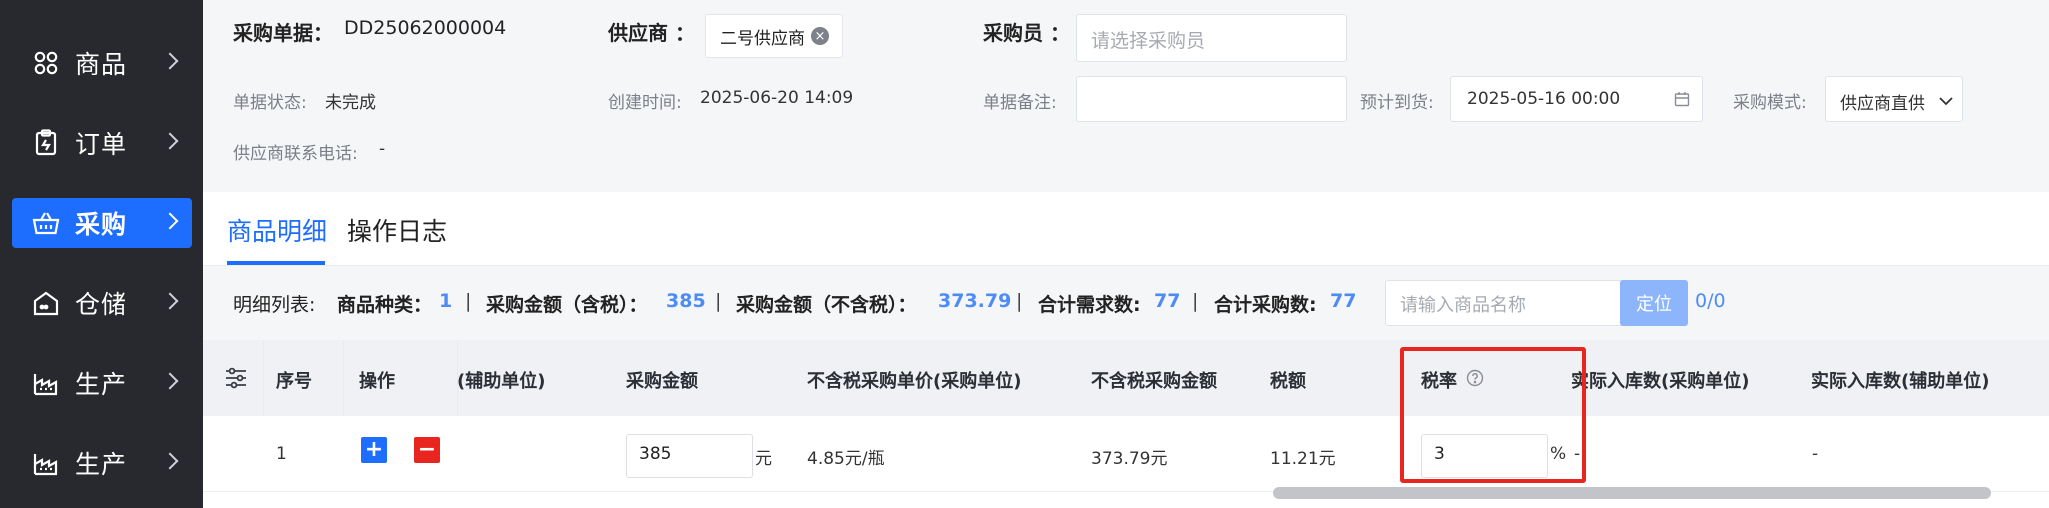  Describe the element at coordinates (1126, 229) in the screenshot. I see `tab-bar: 商品明细 操作日志` at that location.